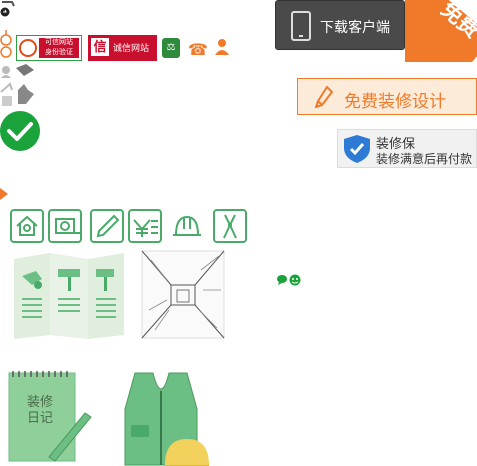 The image size is (477, 466). Describe the element at coordinates (145, 226) in the screenshot. I see `yuan-price-icon` at that location.